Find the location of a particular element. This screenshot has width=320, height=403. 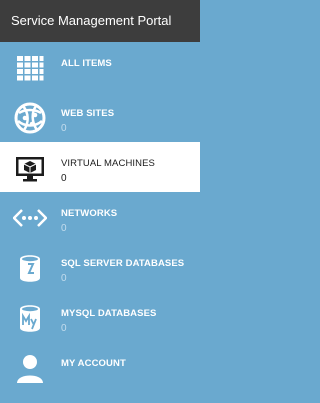

nav-item-label: WEB SITES is located at coordinates (88, 113).